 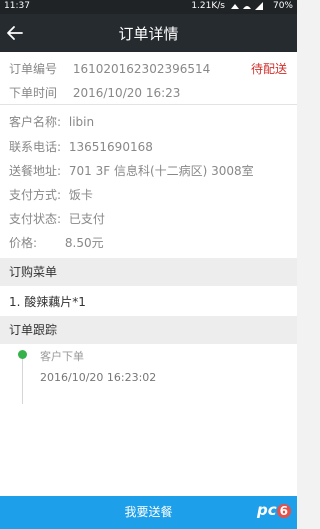 I want to click on deliver-button: 我要送餐, so click(x=148, y=512).